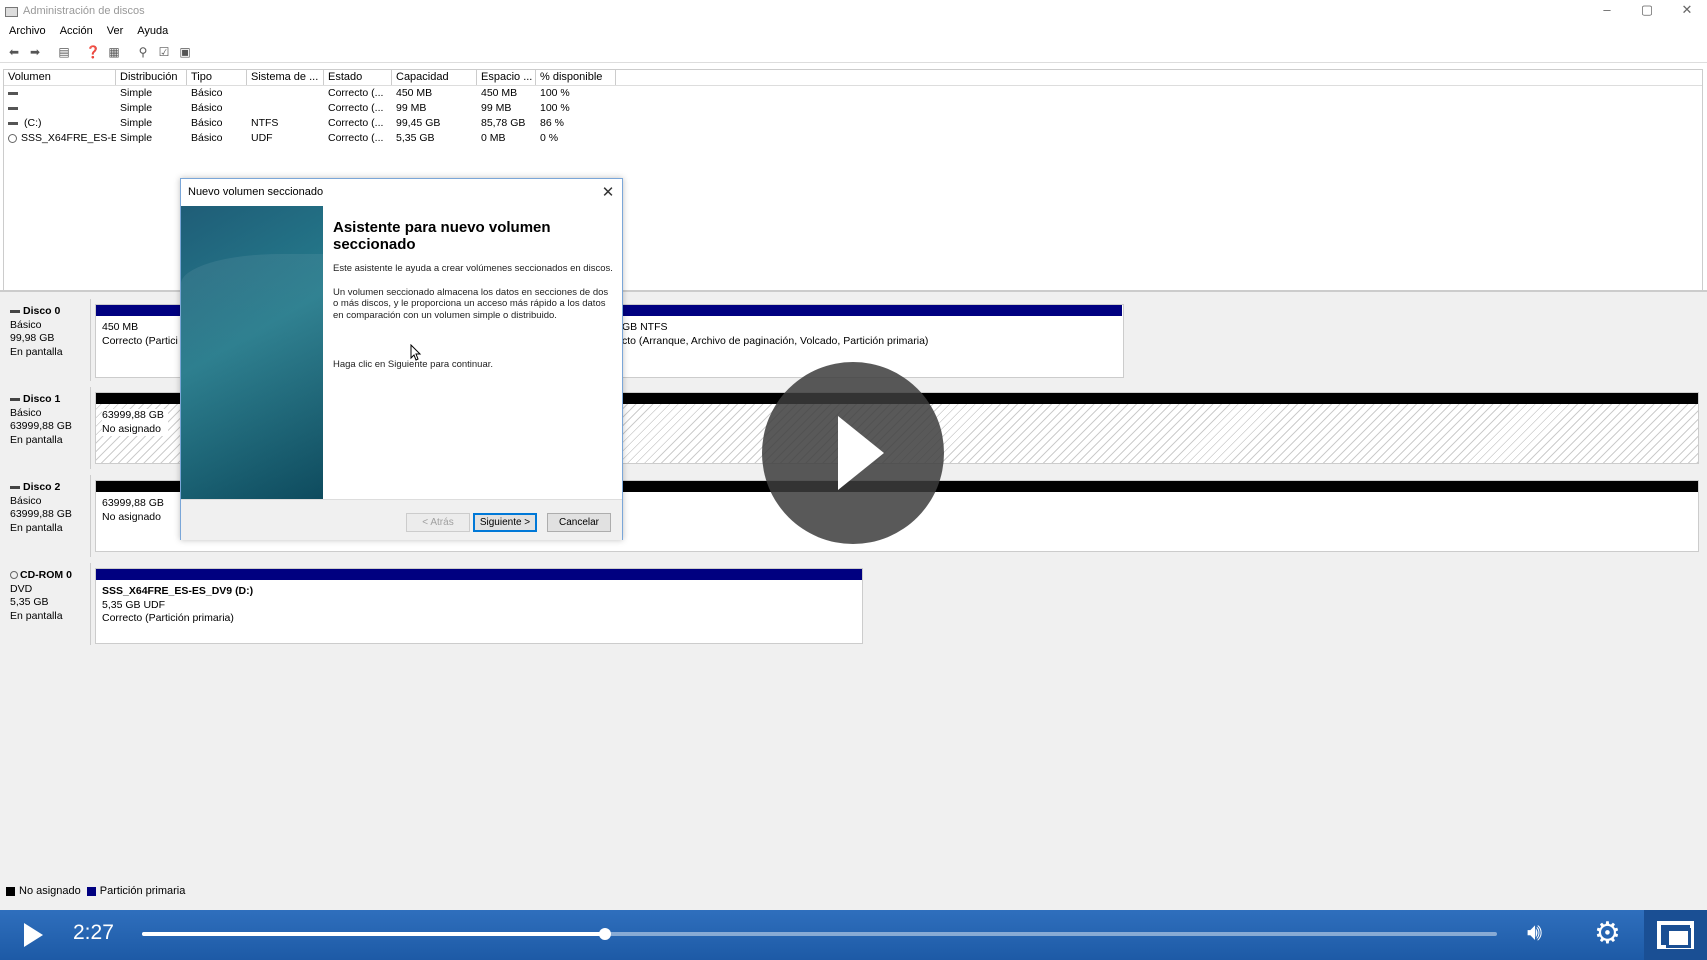 The width and height of the screenshot is (1707, 960). What do you see at coordinates (819, 934) in the screenshot?
I see `video-progress-track` at bounding box center [819, 934].